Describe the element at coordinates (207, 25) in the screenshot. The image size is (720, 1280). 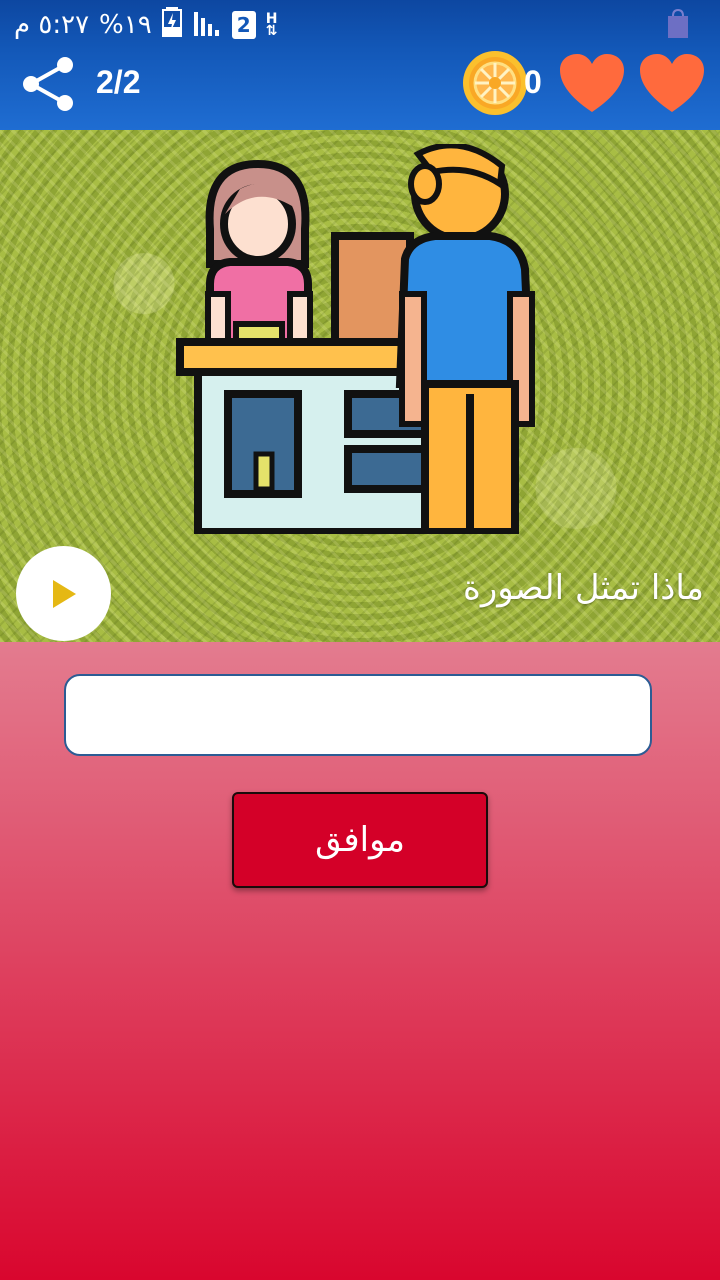
I see `signal-icon` at that location.